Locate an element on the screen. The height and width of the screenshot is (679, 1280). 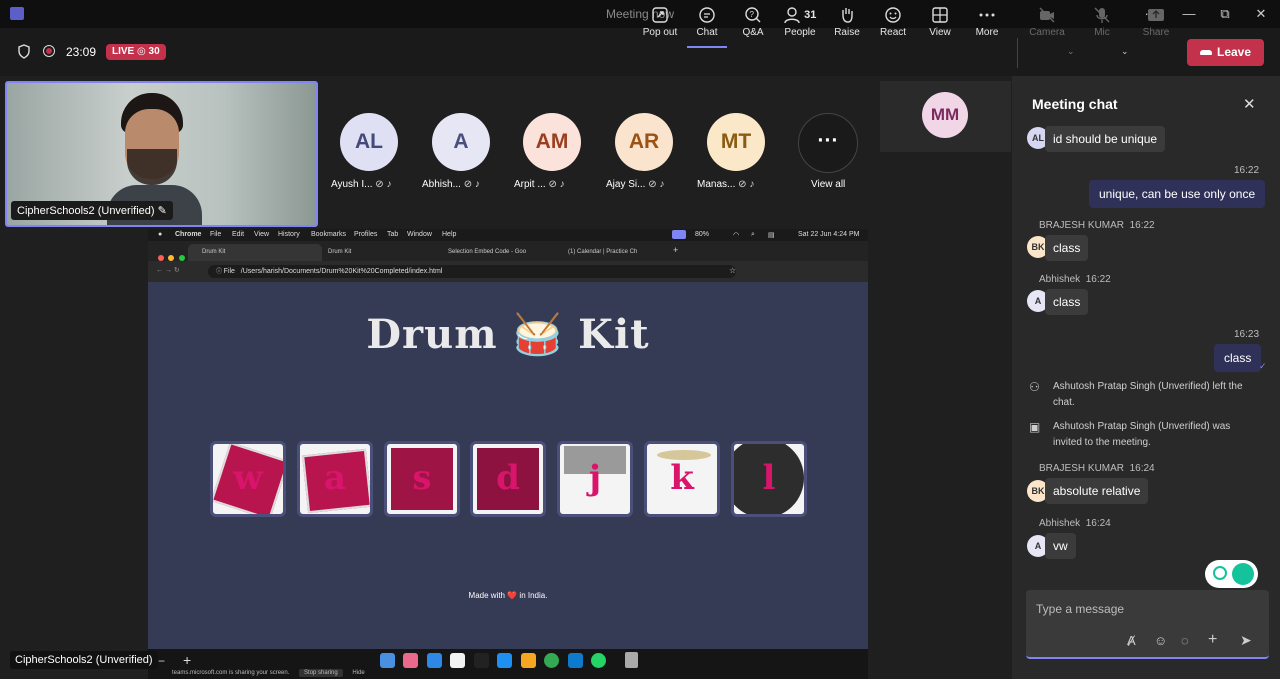
chat-button: Chat is located at coordinates (707, 27).